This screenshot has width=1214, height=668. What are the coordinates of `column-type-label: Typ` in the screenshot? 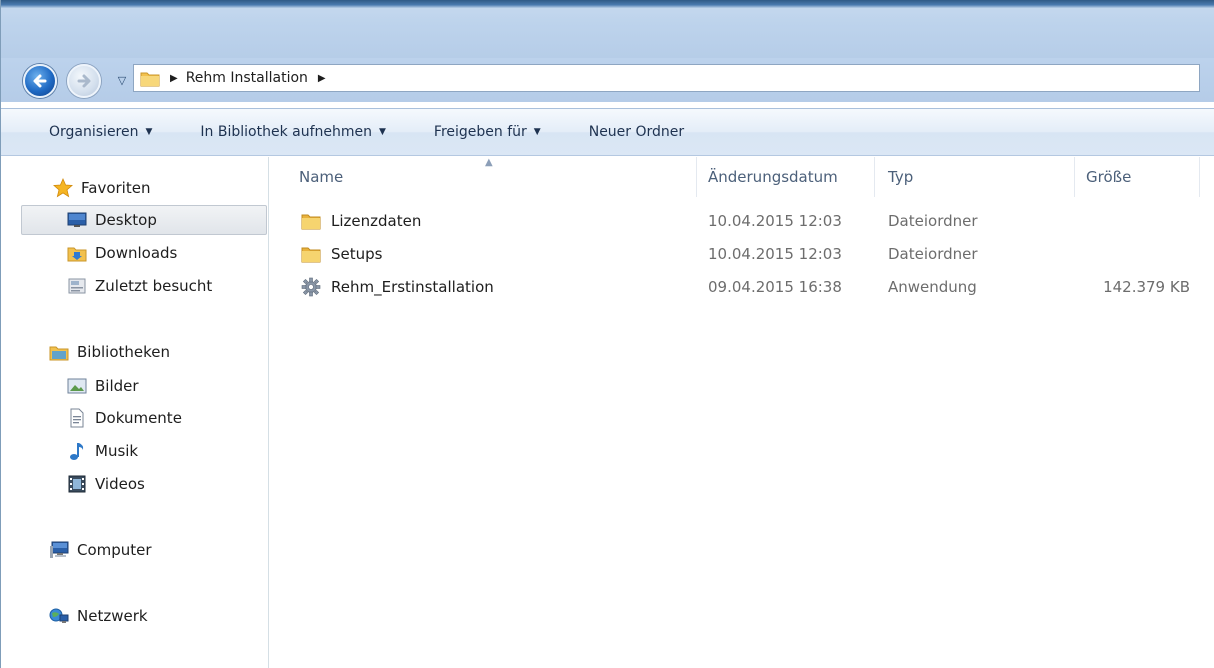 It's located at (901, 177).